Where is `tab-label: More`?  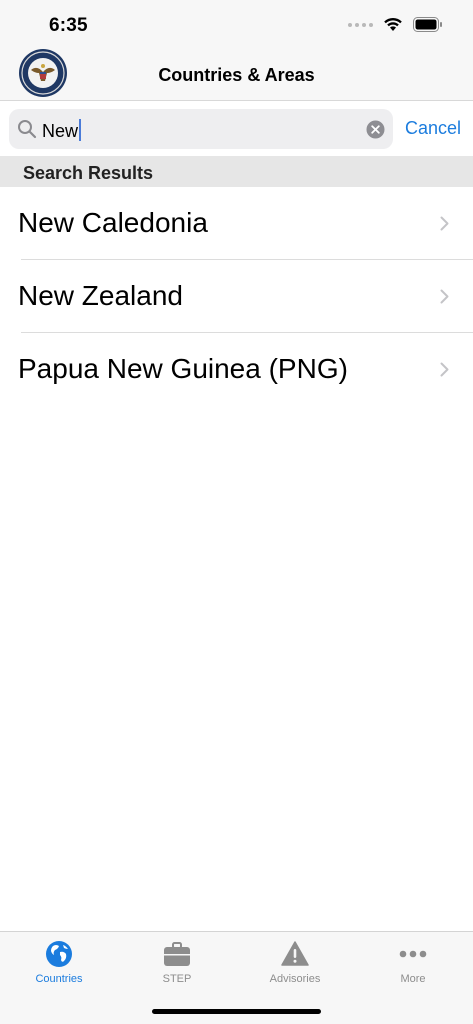 tab-label: More is located at coordinates (413, 979).